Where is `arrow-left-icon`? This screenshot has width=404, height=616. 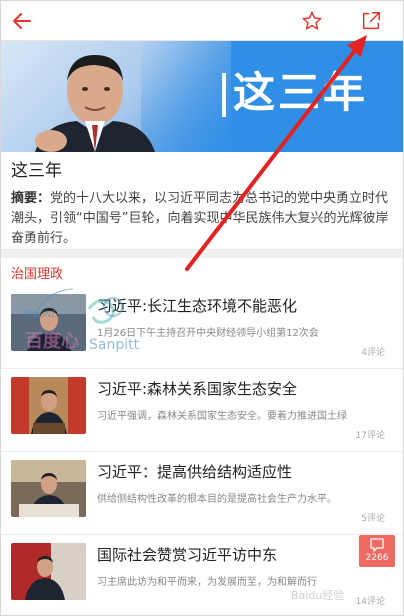
arrow-left-icon is located at coordinates (22, 21).